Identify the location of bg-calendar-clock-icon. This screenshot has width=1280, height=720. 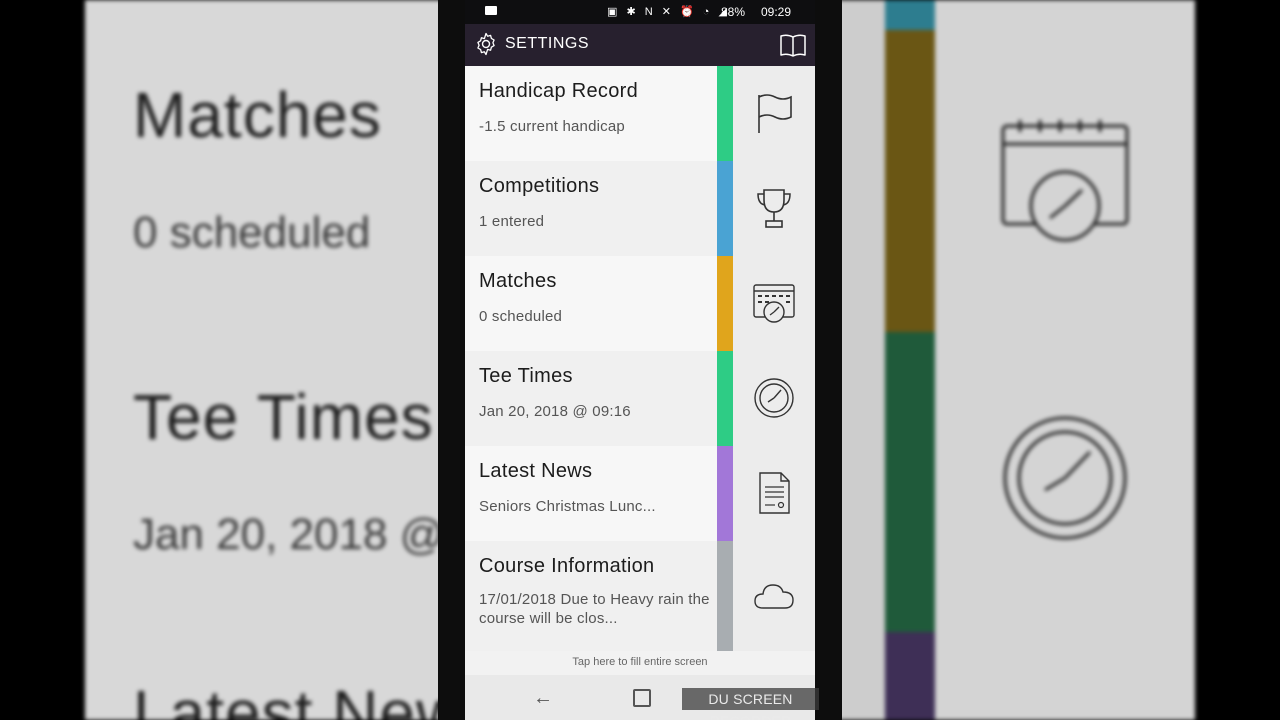
(1065, 181).